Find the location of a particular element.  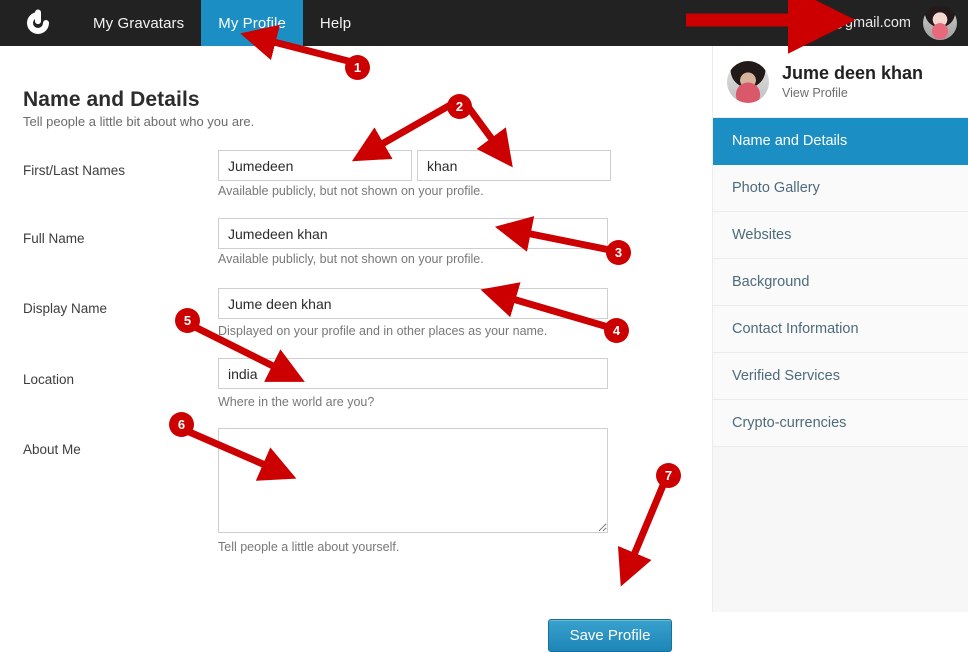

sidebar-item-contact-information: Contact Information is located at coordinates (840, 329).